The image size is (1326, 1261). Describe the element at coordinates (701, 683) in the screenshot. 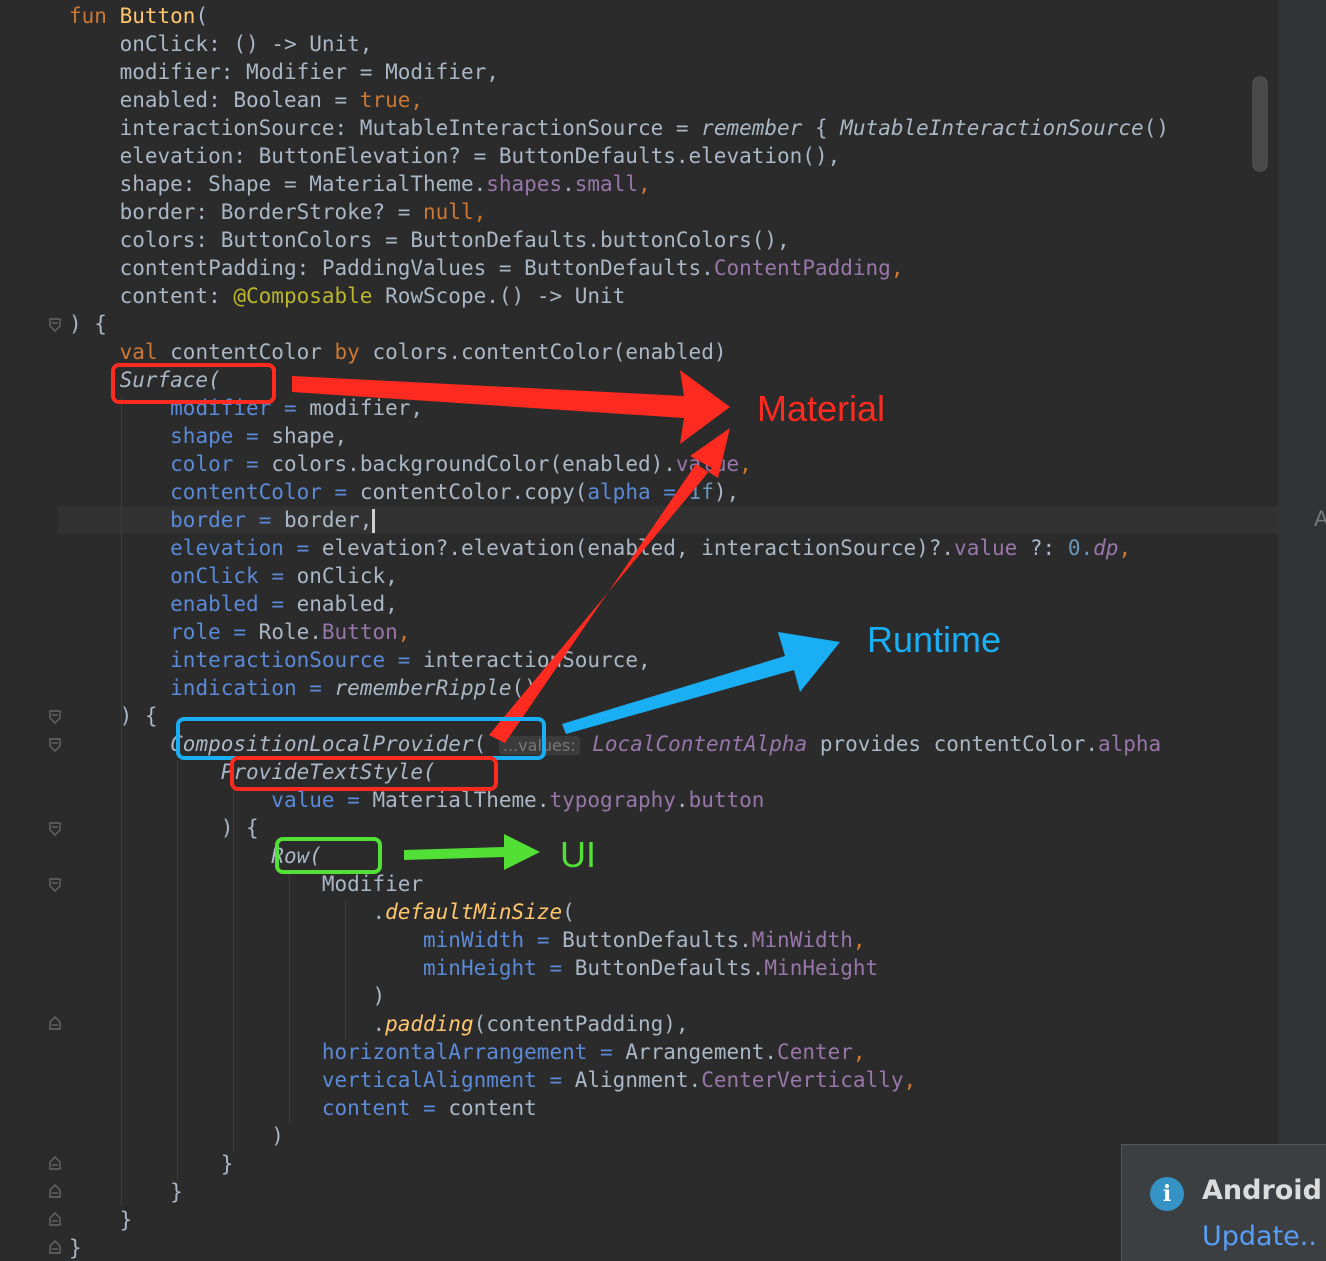

I see `runtime-arrow` at that location.